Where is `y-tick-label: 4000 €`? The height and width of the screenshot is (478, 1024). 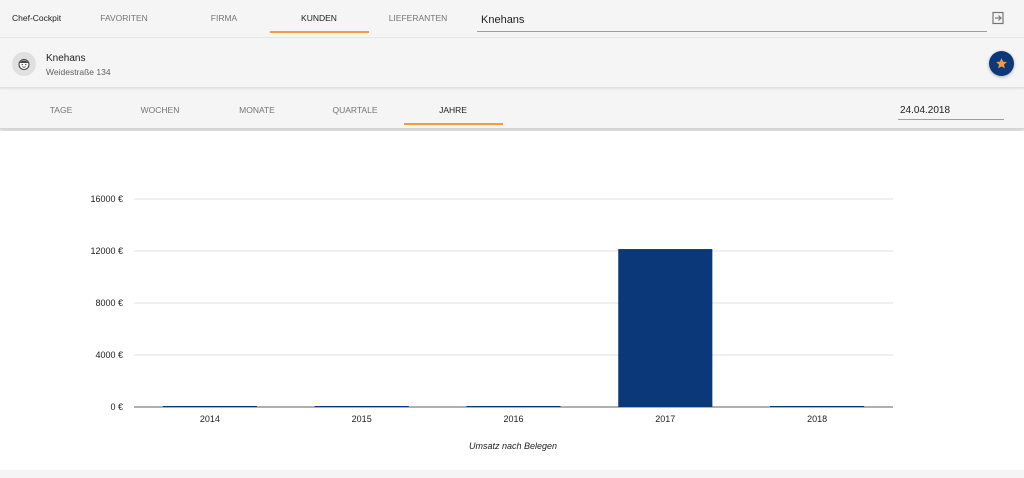
y-tick-label: 4000 € is located at coordinates (109, 355).